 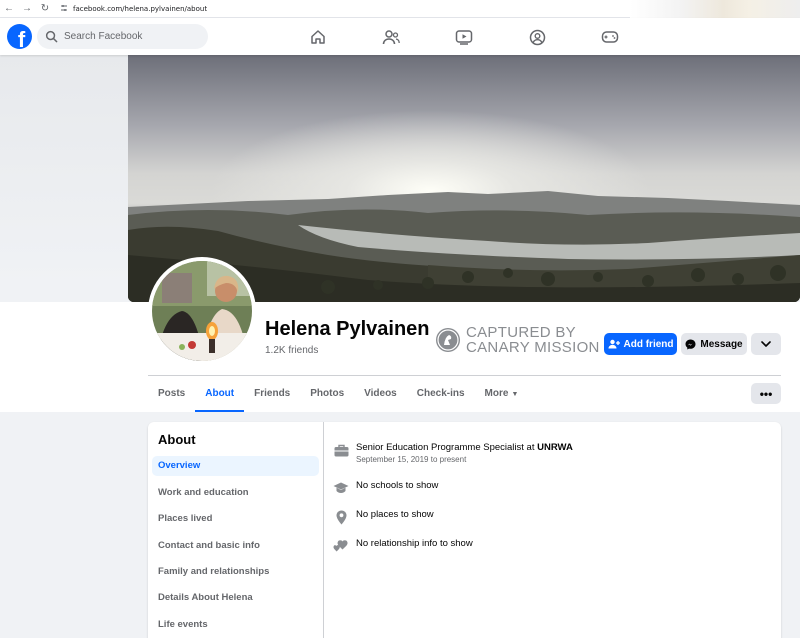 I want to click on about-heading: About, so click(x=177, y=439).